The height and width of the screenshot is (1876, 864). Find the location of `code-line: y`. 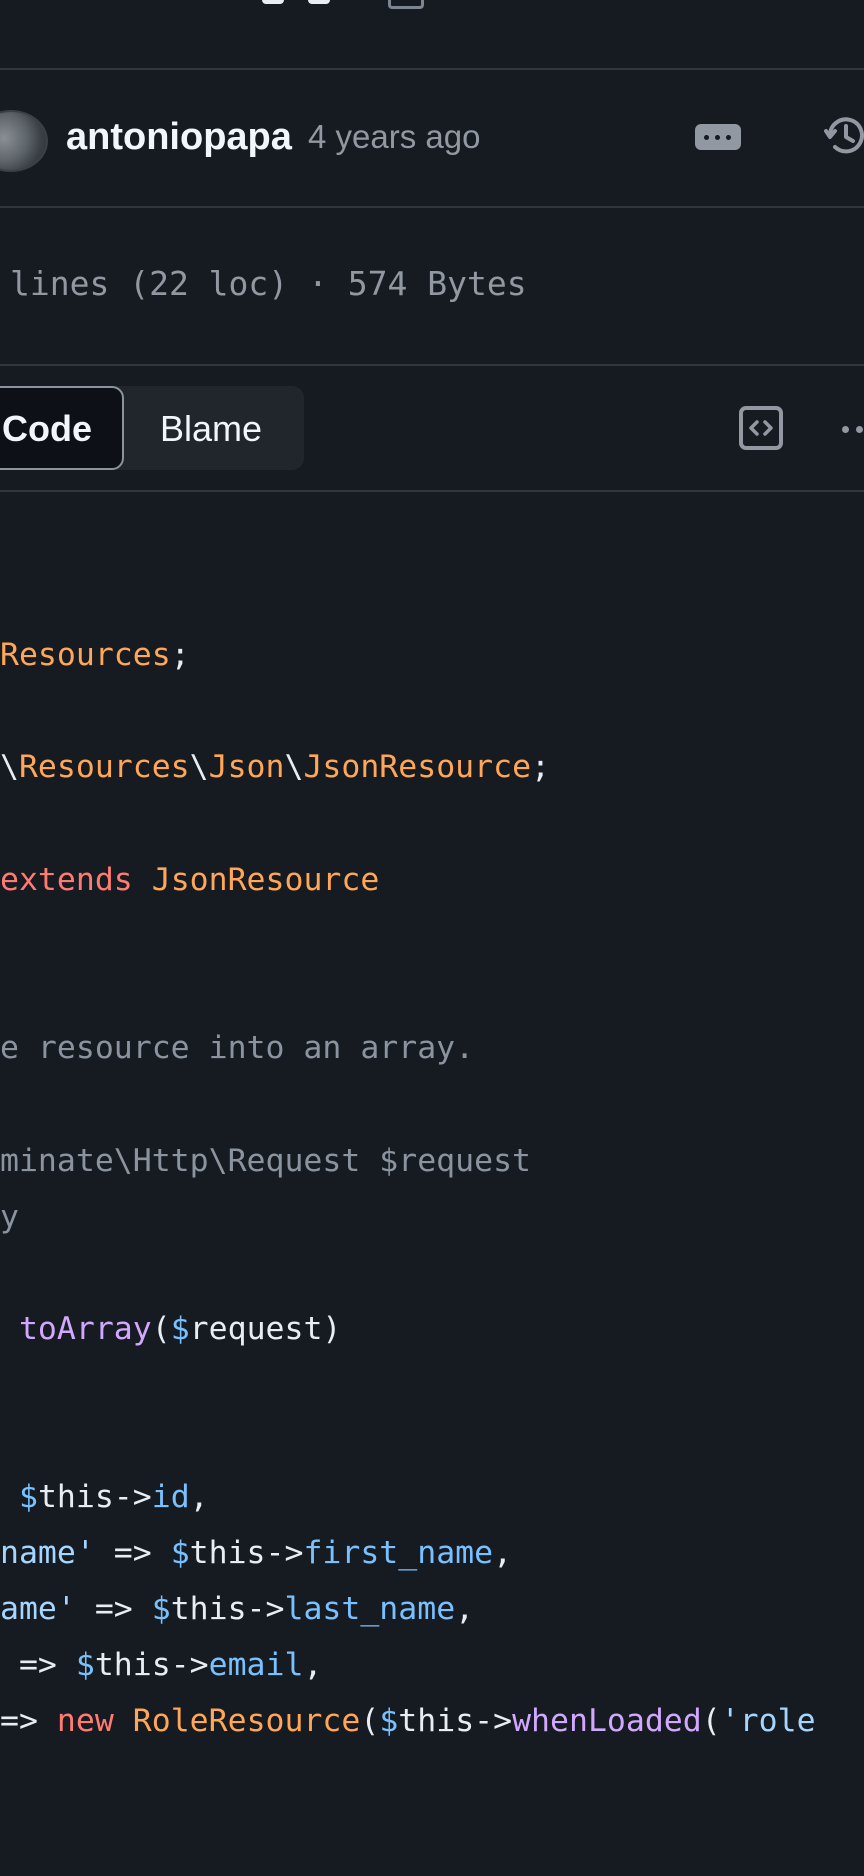

code-line: y is located at coordinates (9, 1217).